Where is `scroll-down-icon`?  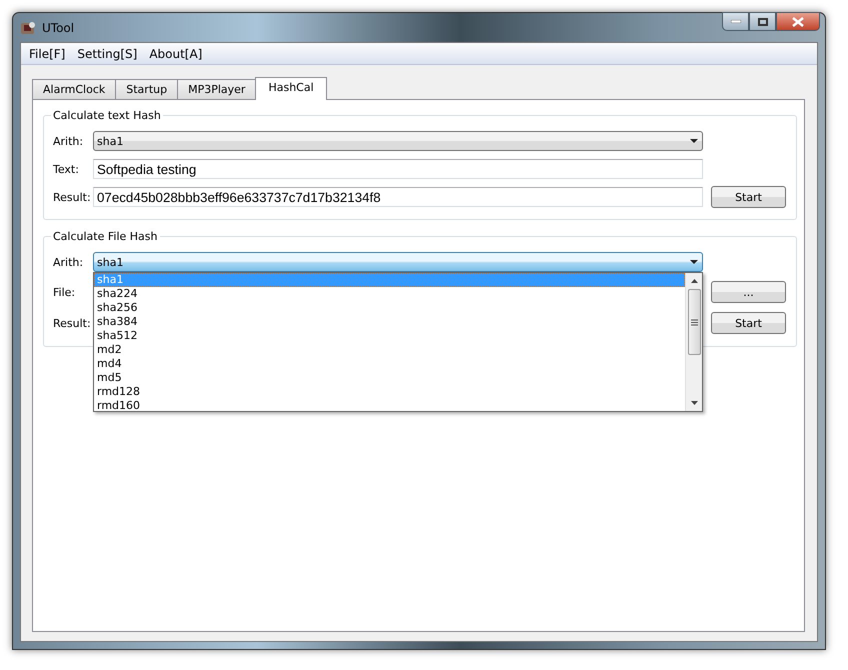 scroll-down-icon is located at coordinates (694, 403).